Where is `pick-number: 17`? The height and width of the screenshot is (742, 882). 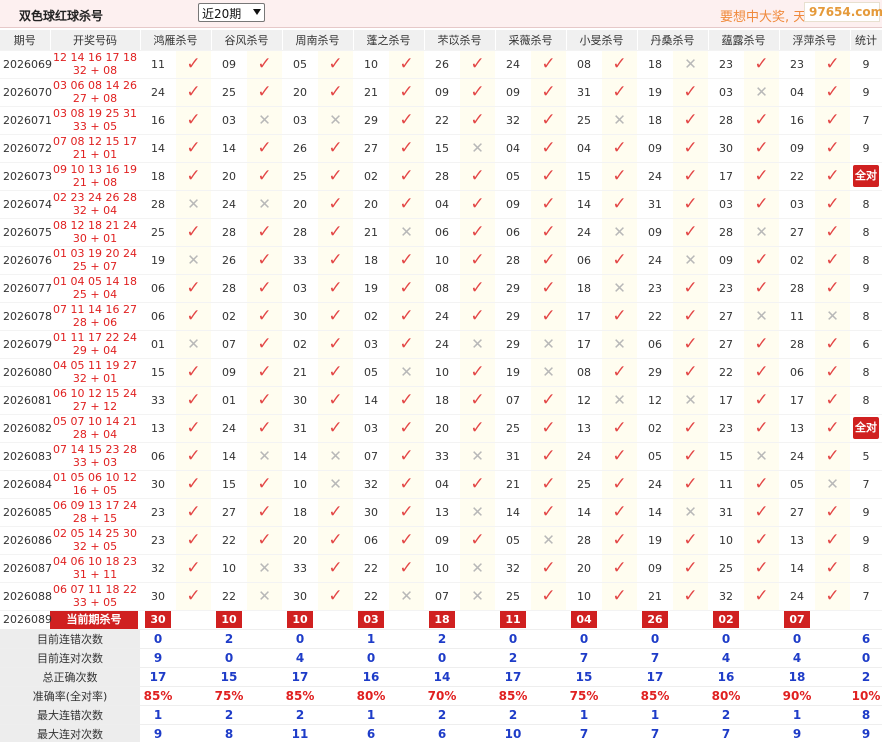
pick-number: 17 is located at coordinates (584, 316).